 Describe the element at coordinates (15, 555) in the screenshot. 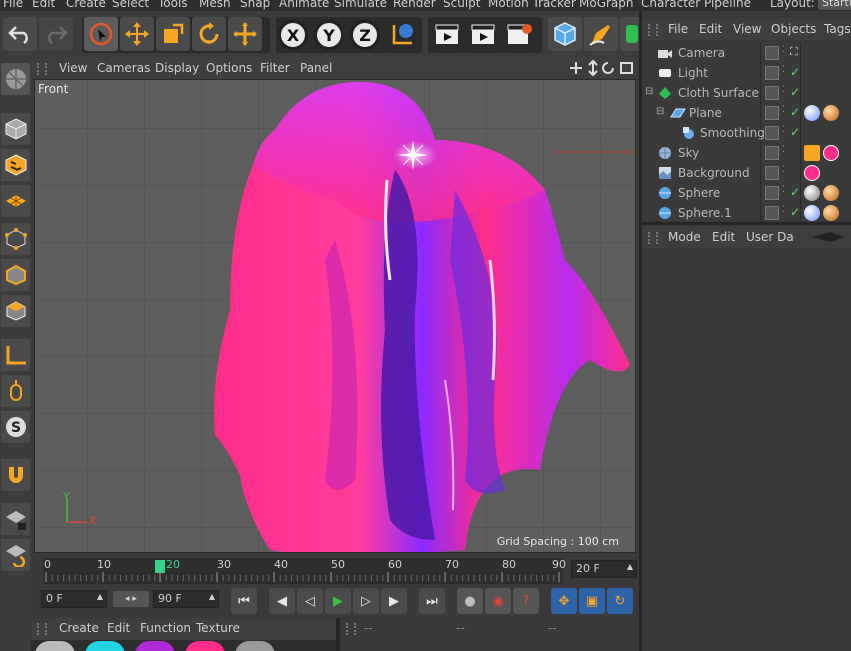

I see `workplane-rotate-button` at that location.